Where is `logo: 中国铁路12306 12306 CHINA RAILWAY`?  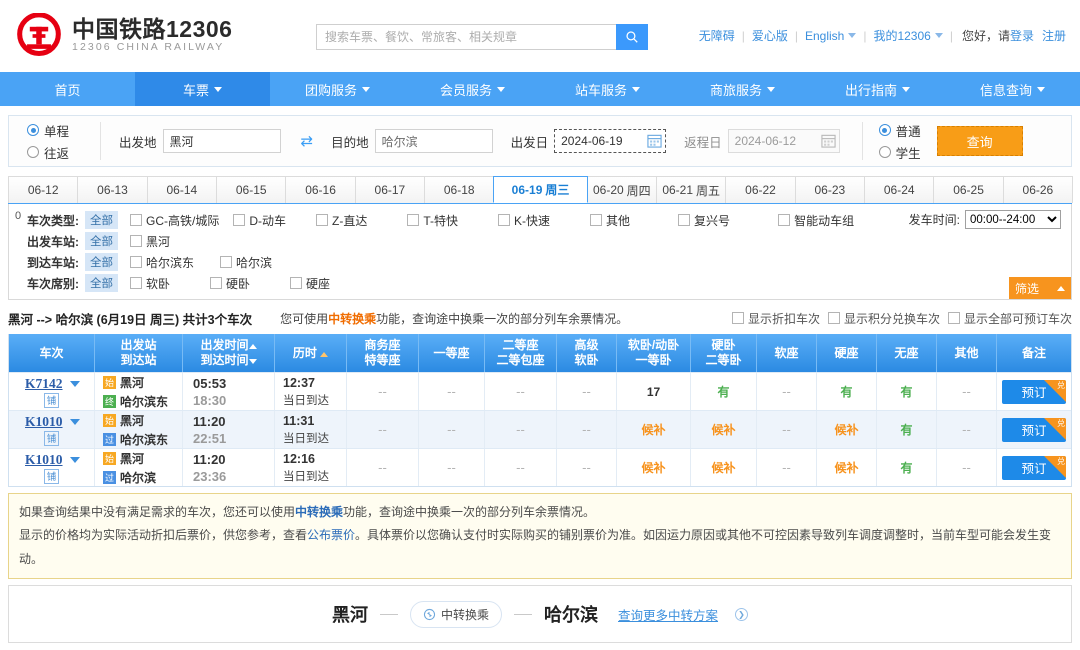
logo: 中国铁路12306 12306 CHINA RAILWAY is located at coordinates (124, 36).